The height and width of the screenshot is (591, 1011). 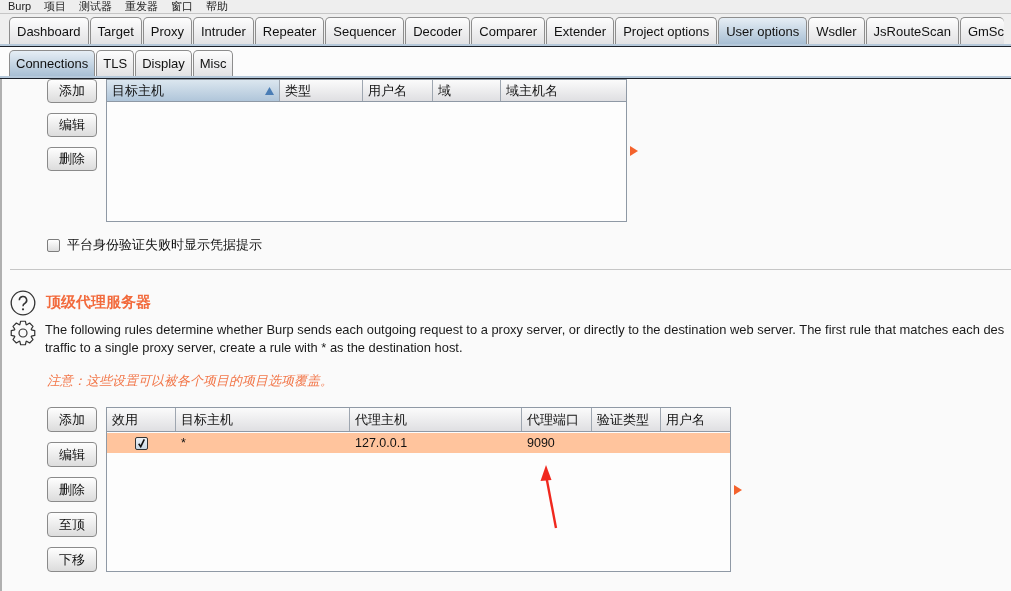 What do you see at coordinates (72, 559) in the screenshot?
I see `action-button: 下移` at bounding box center [72, 559].